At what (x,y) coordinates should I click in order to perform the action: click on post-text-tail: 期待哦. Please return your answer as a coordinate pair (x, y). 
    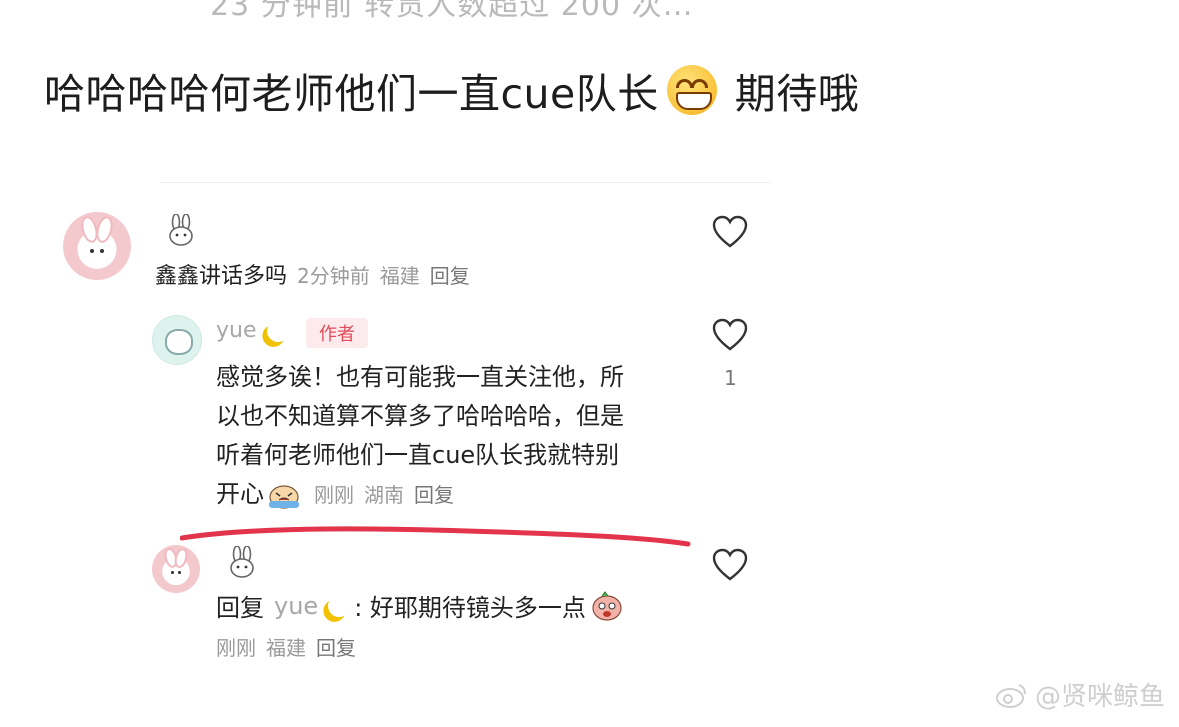
    Looking at the image, I should click on (797, 94).